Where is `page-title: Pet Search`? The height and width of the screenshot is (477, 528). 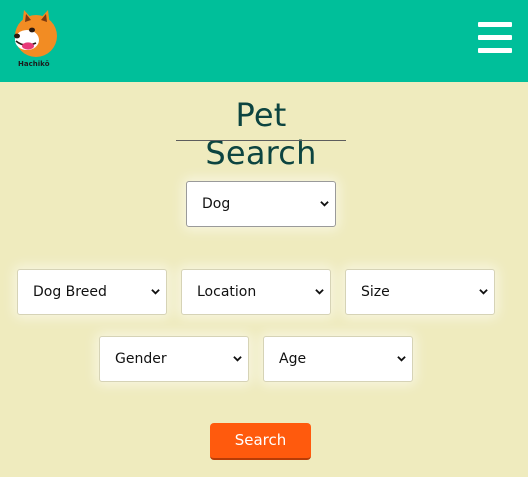 page-title: Pet Search is located at coordinates (261, 134).